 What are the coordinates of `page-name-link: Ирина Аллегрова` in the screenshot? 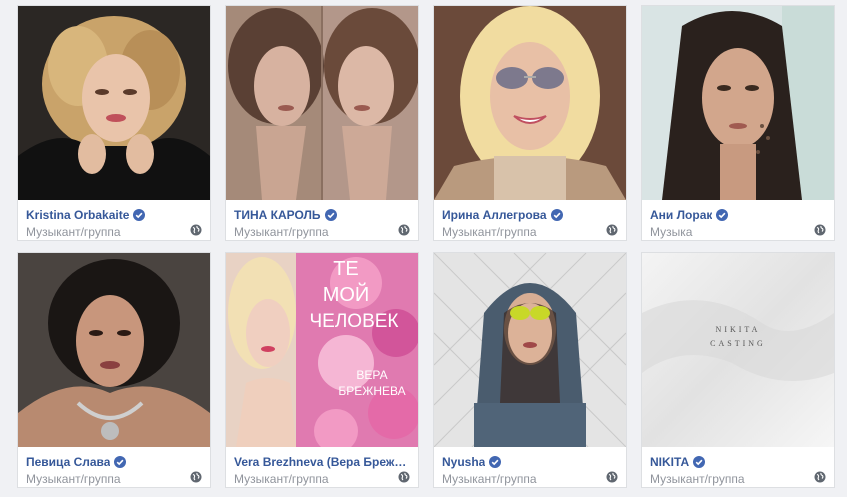 It's located at (530, 215).